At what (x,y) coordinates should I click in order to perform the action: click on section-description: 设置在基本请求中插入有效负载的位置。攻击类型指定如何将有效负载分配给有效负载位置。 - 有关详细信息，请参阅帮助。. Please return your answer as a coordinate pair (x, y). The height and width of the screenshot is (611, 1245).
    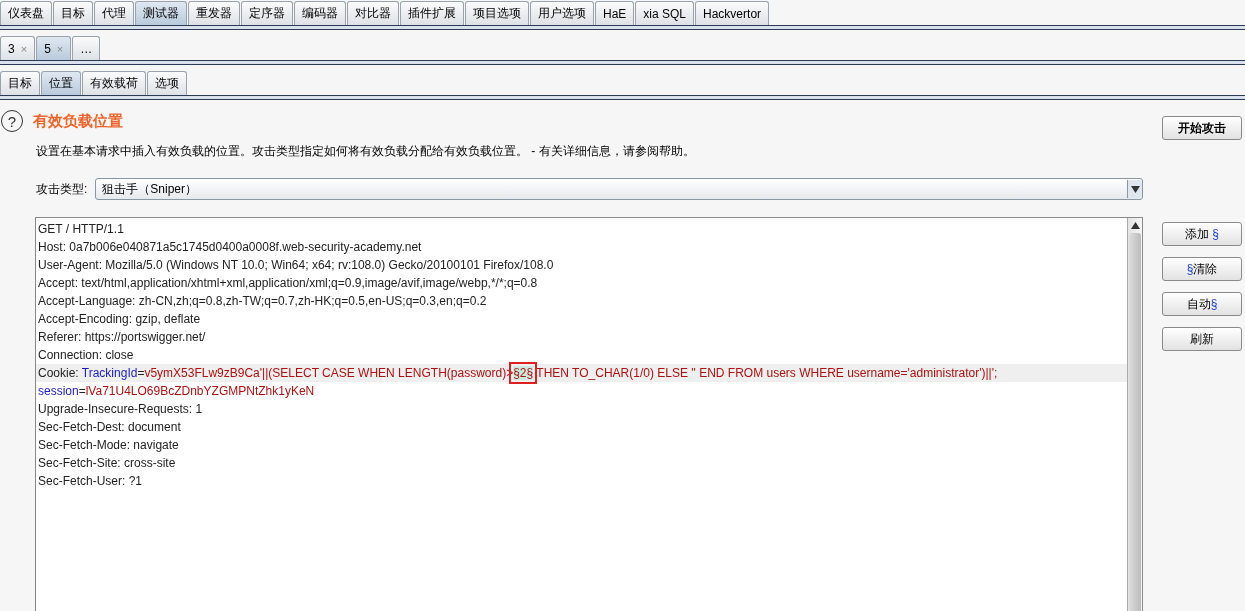
    Looking at the image, I should click on (366, 151).